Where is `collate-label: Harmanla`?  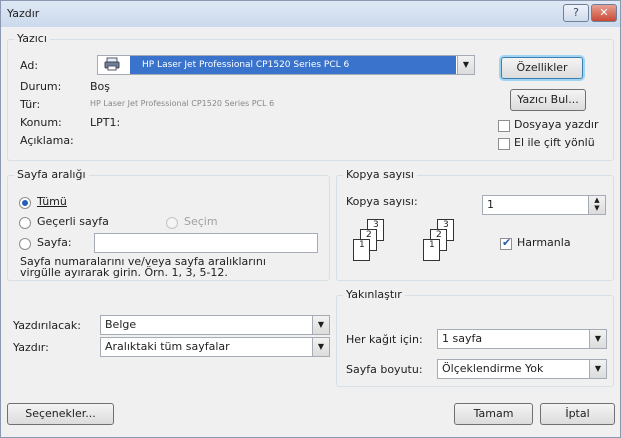 collate-label: Harmanla is located at coordinates (544, 242).